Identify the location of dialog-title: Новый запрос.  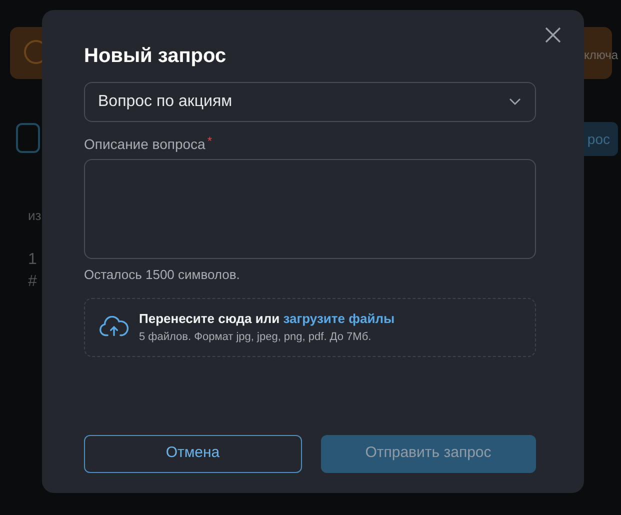
(156, 56).